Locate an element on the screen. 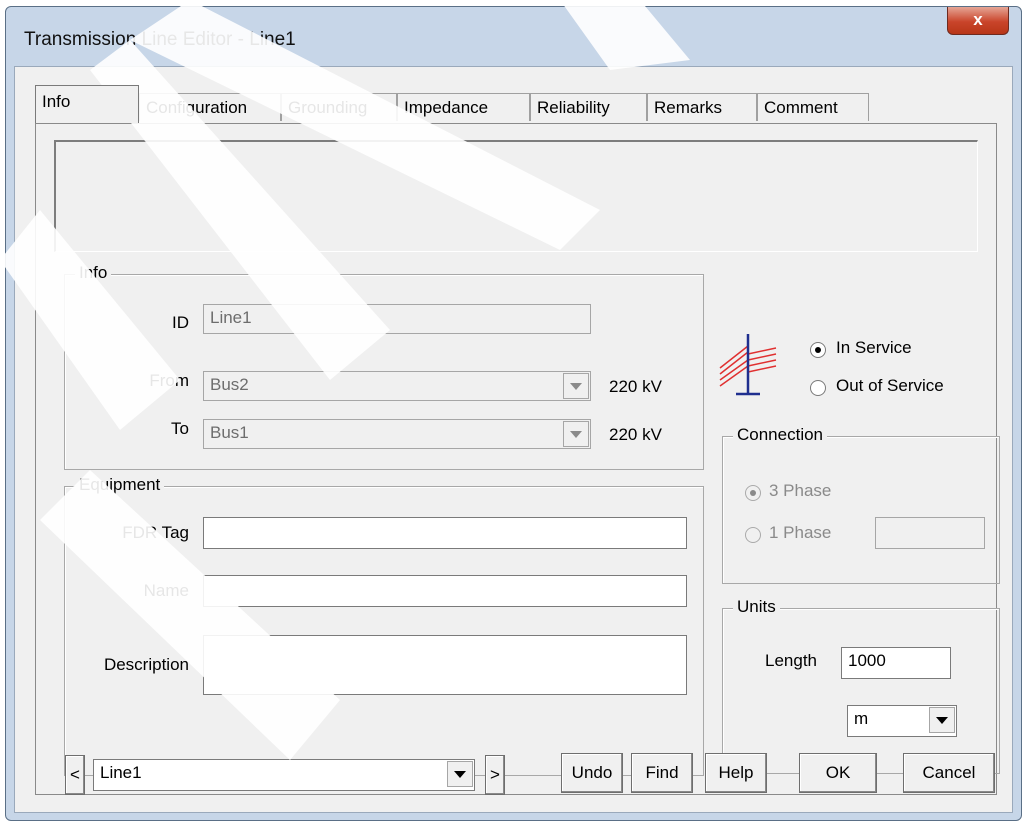 The height and width of the screenshot is (826, 1030). id-label: ID is located at coordinates (180, 322).